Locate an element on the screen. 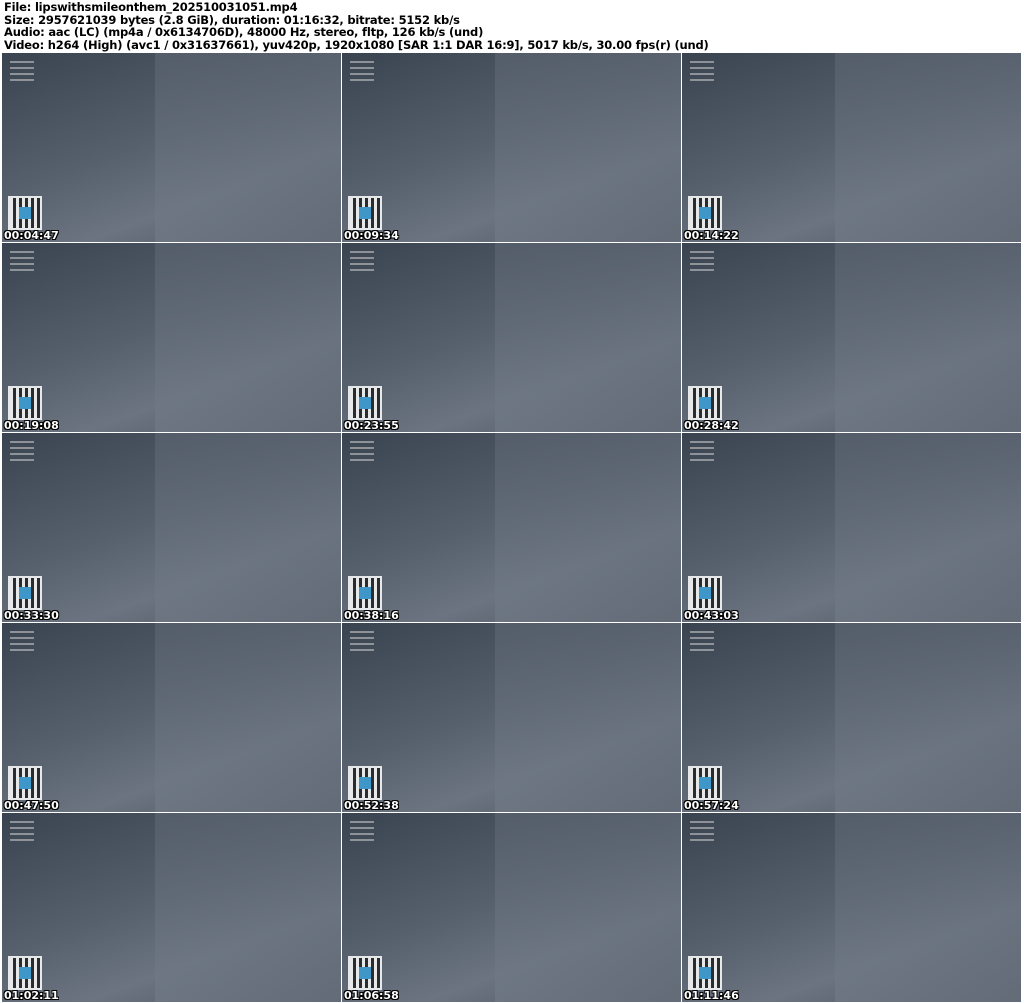 The width and height of the screenshot is (1024, 1003). video-thumbnail: 00:33:30 is located at coordinates (171, 527).